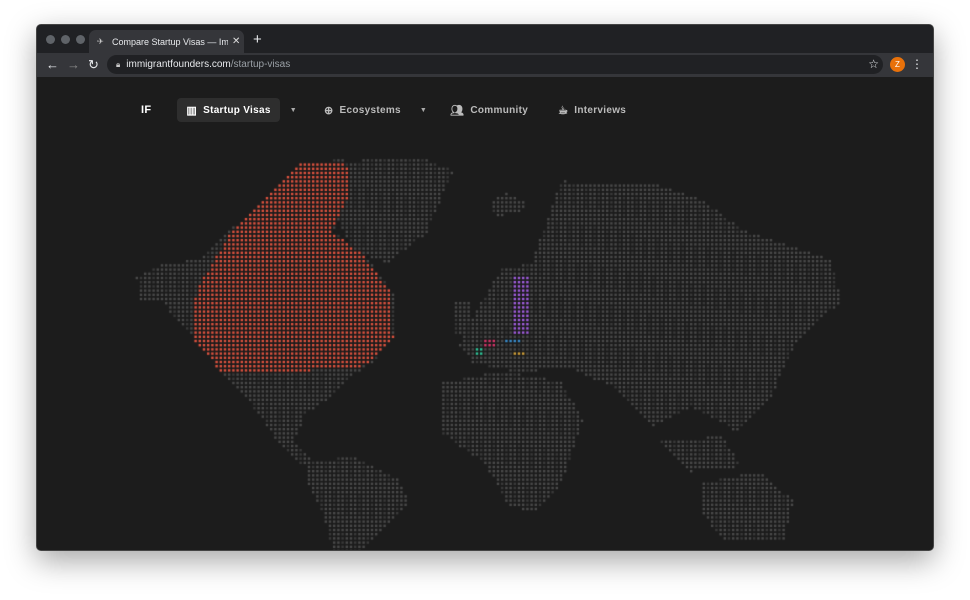 The height and width of the screenshot is (600, 970). I want to click on window-controls, so click(65, 39).